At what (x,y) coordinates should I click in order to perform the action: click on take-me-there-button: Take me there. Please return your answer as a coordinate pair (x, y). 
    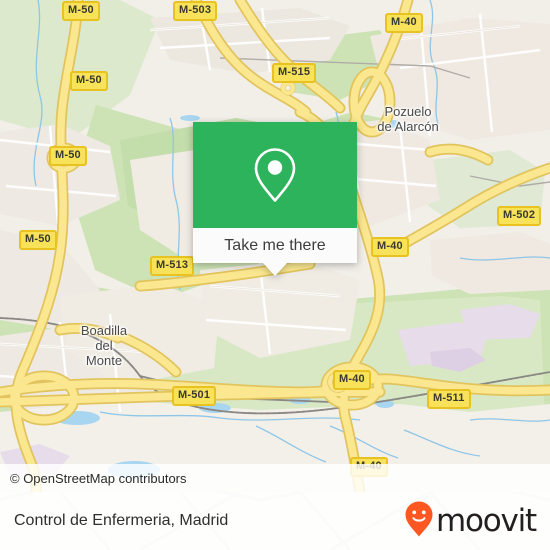
    Looking at the image, I should click on (275, 245).